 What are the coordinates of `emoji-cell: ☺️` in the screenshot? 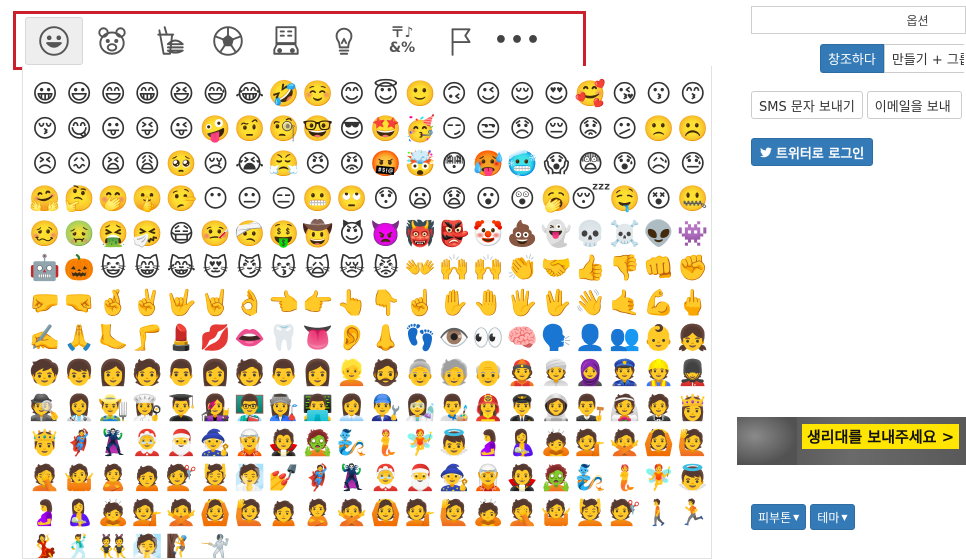 It's located at (318, 93).